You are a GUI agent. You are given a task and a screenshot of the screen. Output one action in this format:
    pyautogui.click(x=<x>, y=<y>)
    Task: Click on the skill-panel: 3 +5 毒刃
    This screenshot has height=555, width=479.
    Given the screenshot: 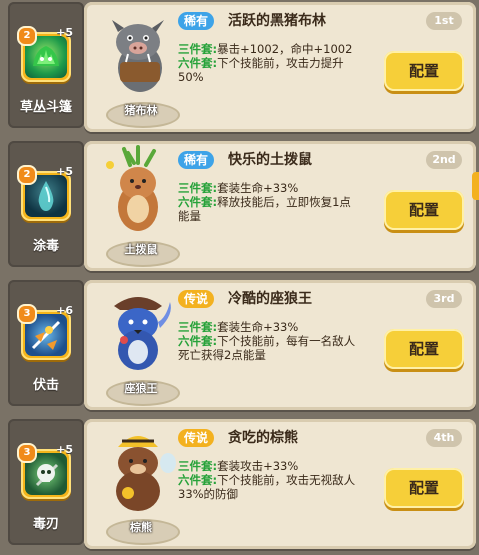 What is the action you would take?
    pyautogui.click(x=46, y=482)
    